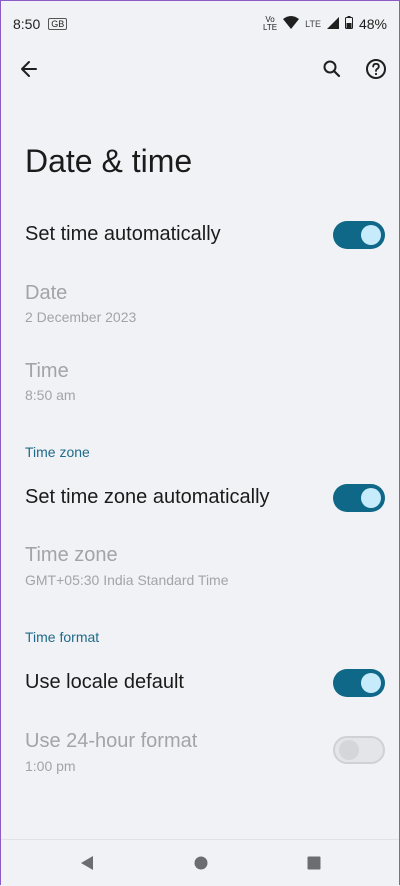 The width and height of the screenshot is (400, 886). I want to click on arrow-back-icon, so click(29, 69).